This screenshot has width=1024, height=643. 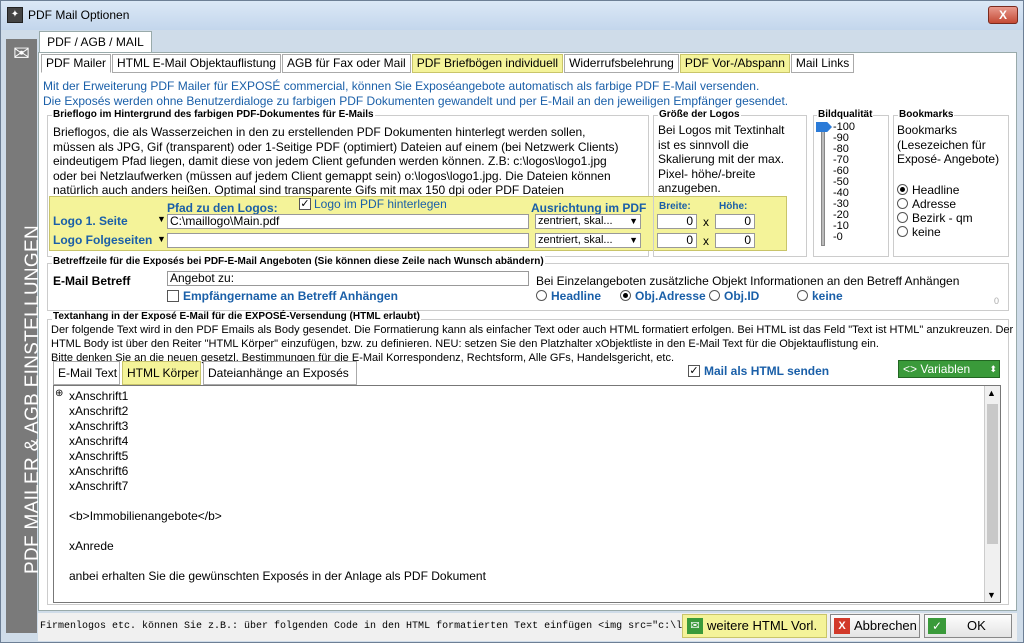 I want to click on scrollbar-thumb, so click(x=992, y=474).